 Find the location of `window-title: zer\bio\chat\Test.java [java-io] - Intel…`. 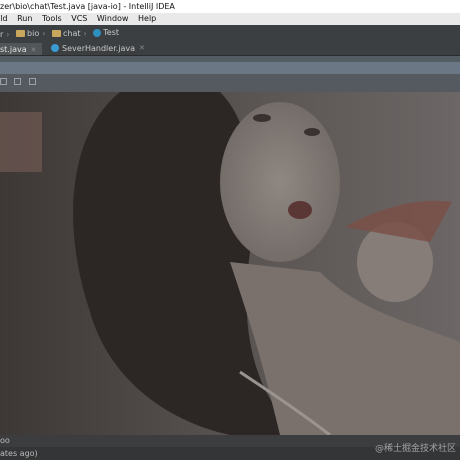

window-title: zer\bio\chat\Test.java [java-io] - Intel… is located at coordinates (87, 6).